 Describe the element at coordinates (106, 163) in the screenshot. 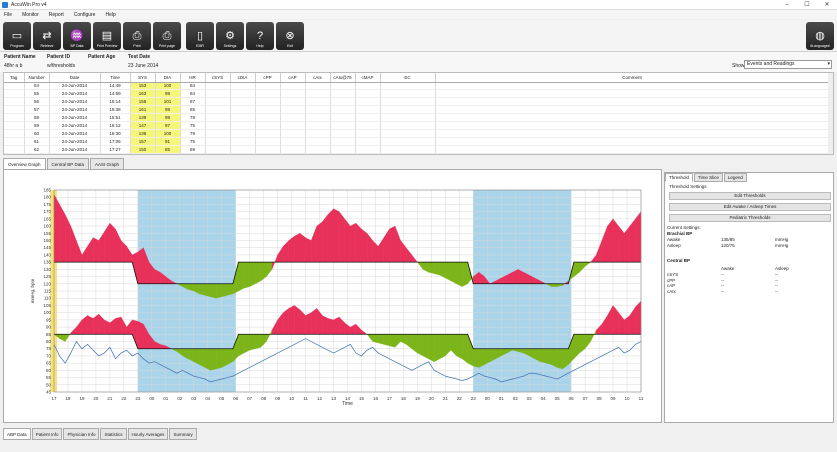

I see `tab-aasi-graph: AASI Graph` at that location.